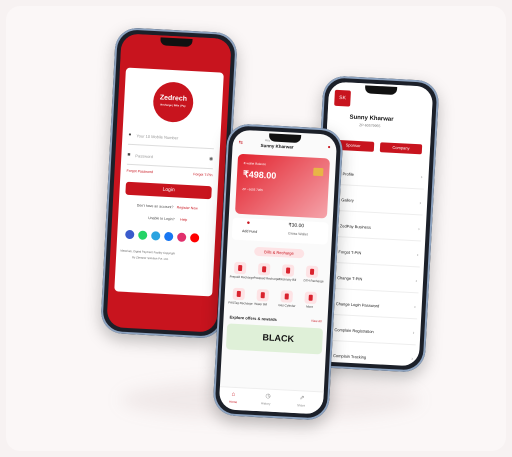 The image size is (512, 457). Describe the element at coordinates (318, 172) in the screenshot. I see `card-chip-icon` at that location.